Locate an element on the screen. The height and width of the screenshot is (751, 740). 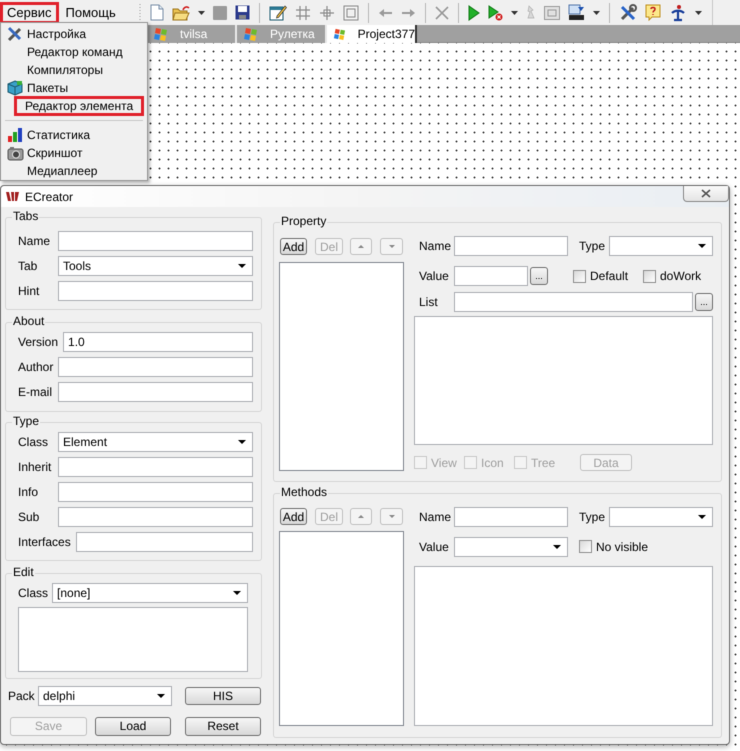
menu-item: Медиаплеер is located at coordinates (62, 171).